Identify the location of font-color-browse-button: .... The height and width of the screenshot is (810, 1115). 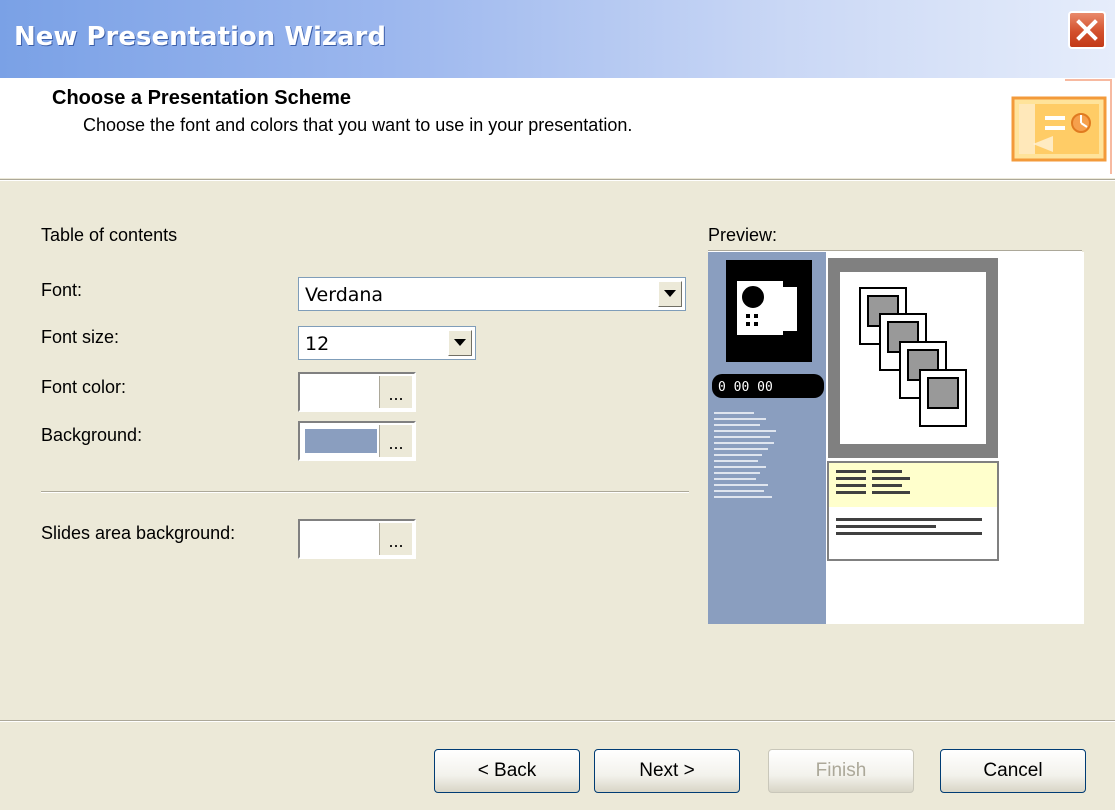
(395, 392).